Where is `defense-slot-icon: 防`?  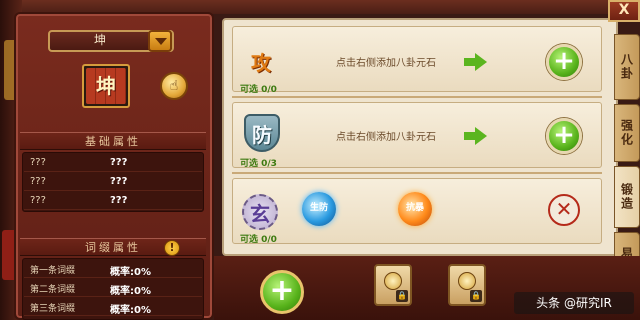 defense-slot-icon: 防 is located at coordinates (262, 133).